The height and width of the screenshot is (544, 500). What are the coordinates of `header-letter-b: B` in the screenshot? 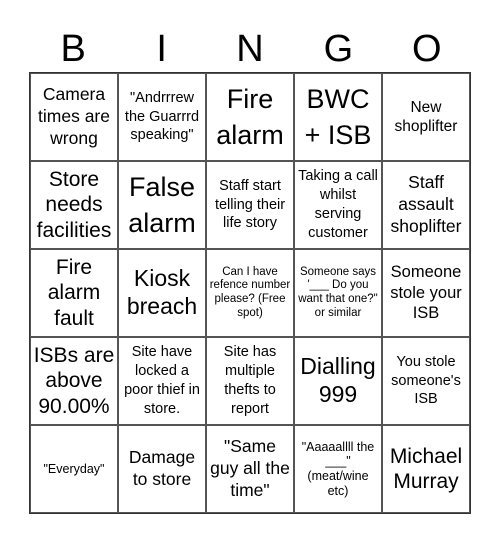 It's located at (73, 49).